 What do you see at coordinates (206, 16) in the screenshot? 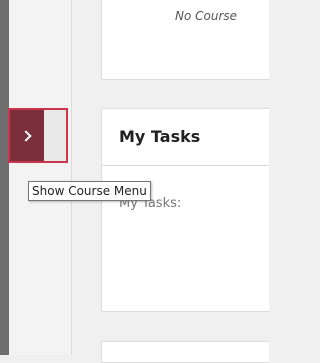
I see `no-course-message: No Course` at bounding box center [206, 16].